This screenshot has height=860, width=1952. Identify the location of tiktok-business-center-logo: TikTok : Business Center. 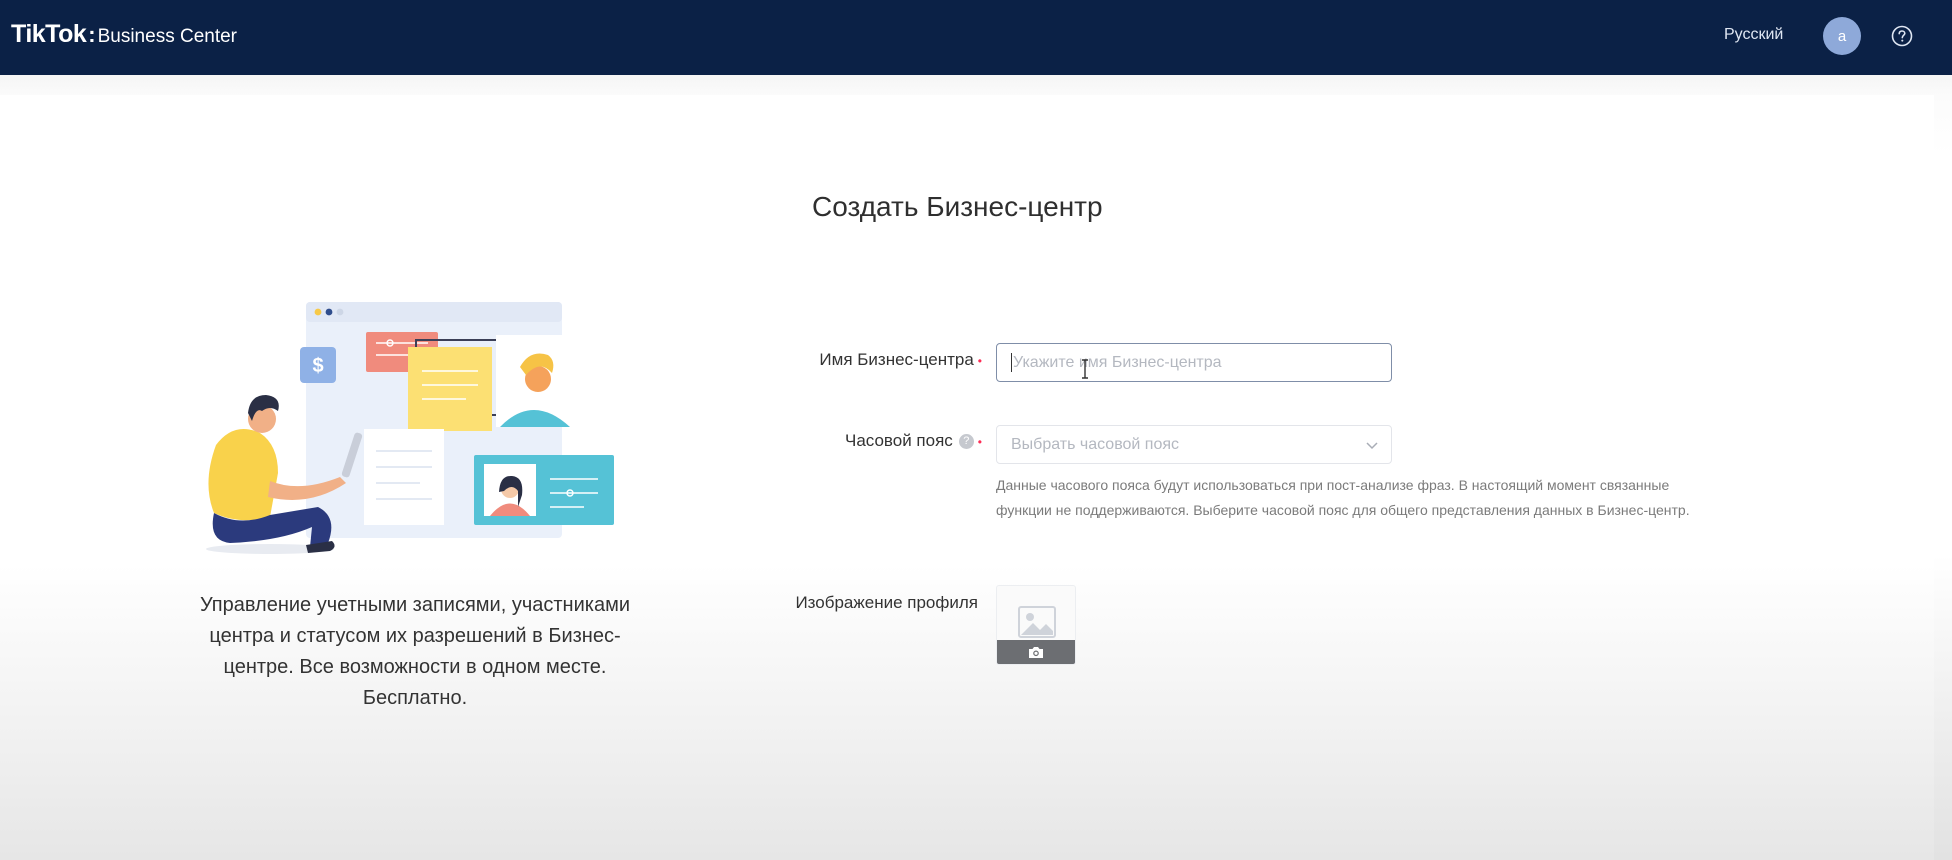
(124, 37).